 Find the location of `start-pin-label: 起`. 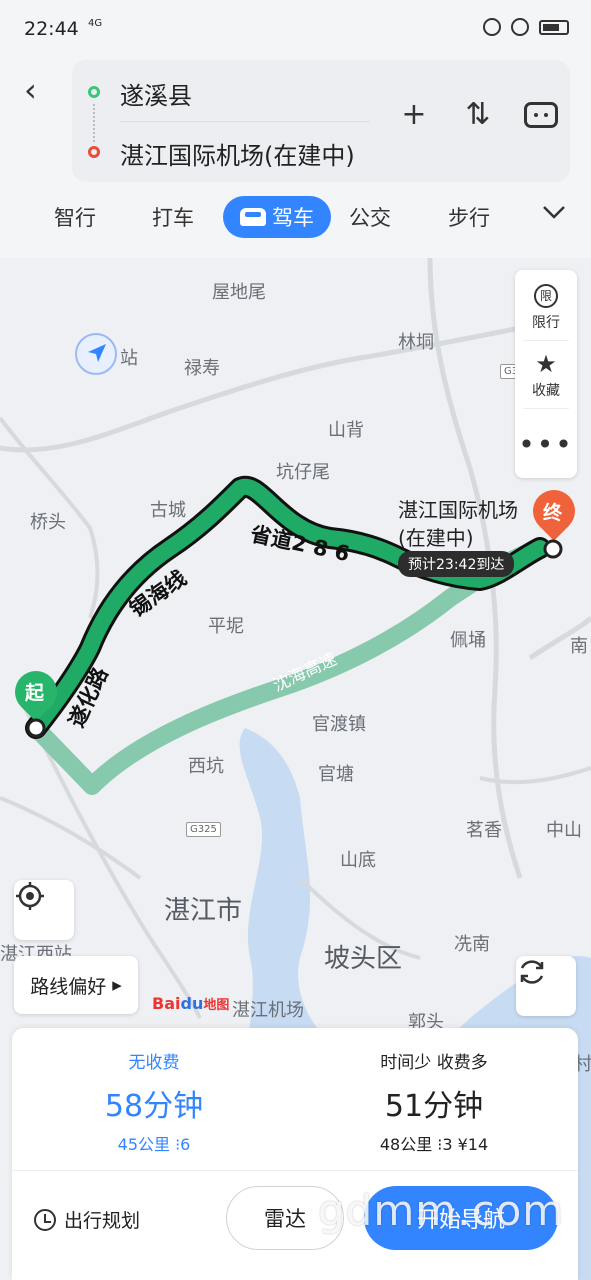

start-pin-label: 起 is located at coordinates (35, 693).